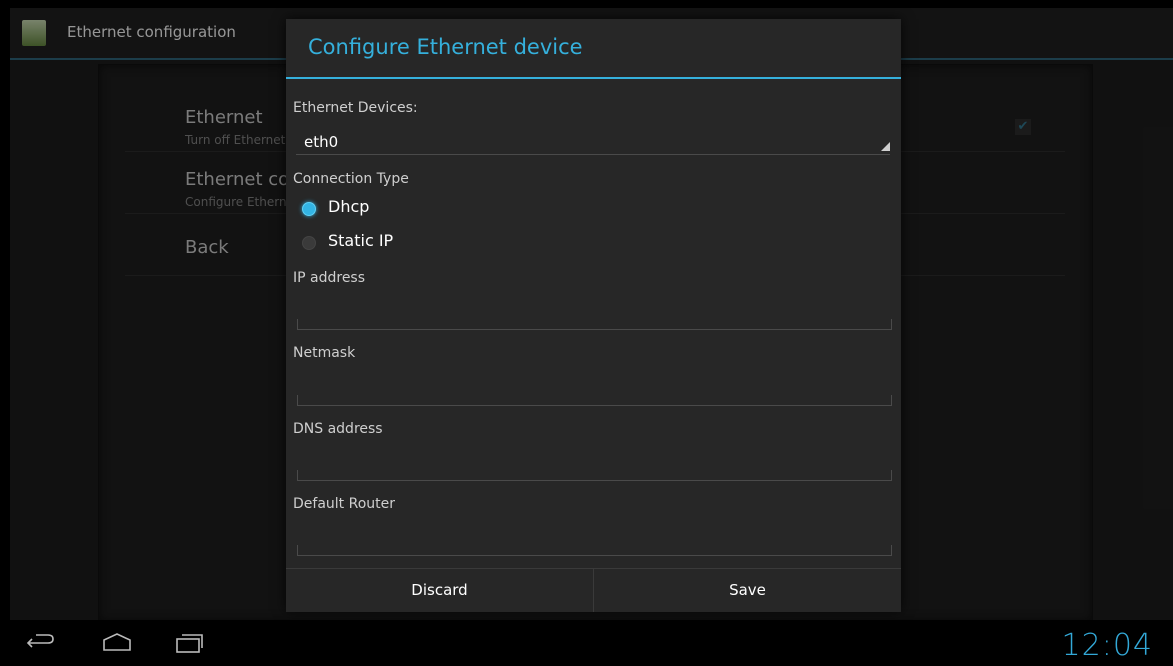 This screenshot has height=666, width=1173. Describe the element at coordinates (189, 643) in the screenshot. I see `recent-apps-icon` at that location.